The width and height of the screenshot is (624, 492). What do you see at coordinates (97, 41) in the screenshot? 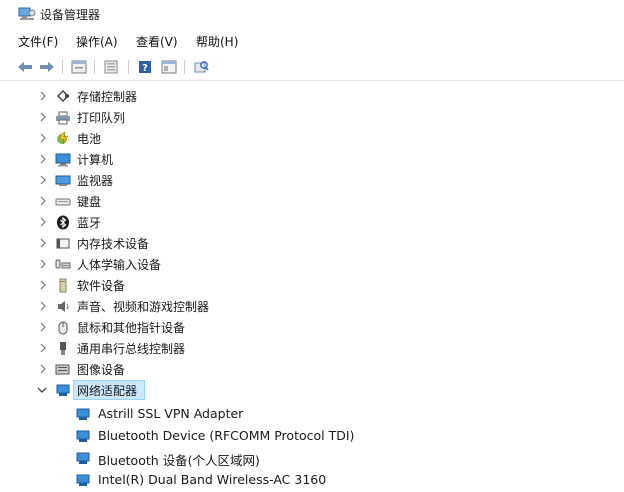
I see `menu-action: 操作(A)` at bounding box center [97, 41].